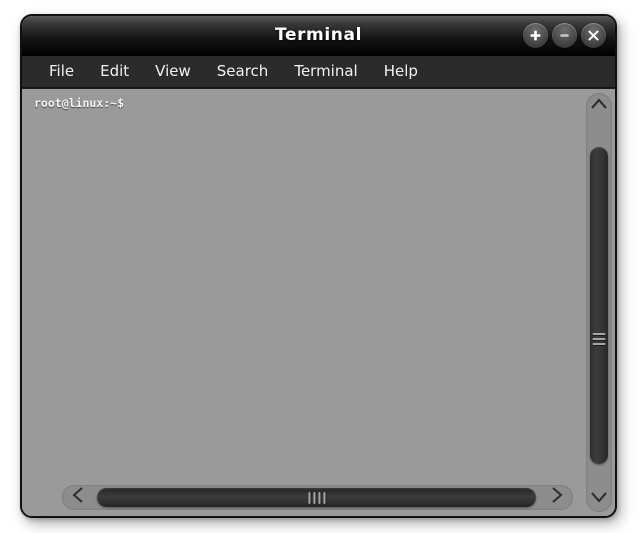 This screenshot has height=533, width=640. I want to click on vertical-scrollbar-thumb, so click(599, 305).